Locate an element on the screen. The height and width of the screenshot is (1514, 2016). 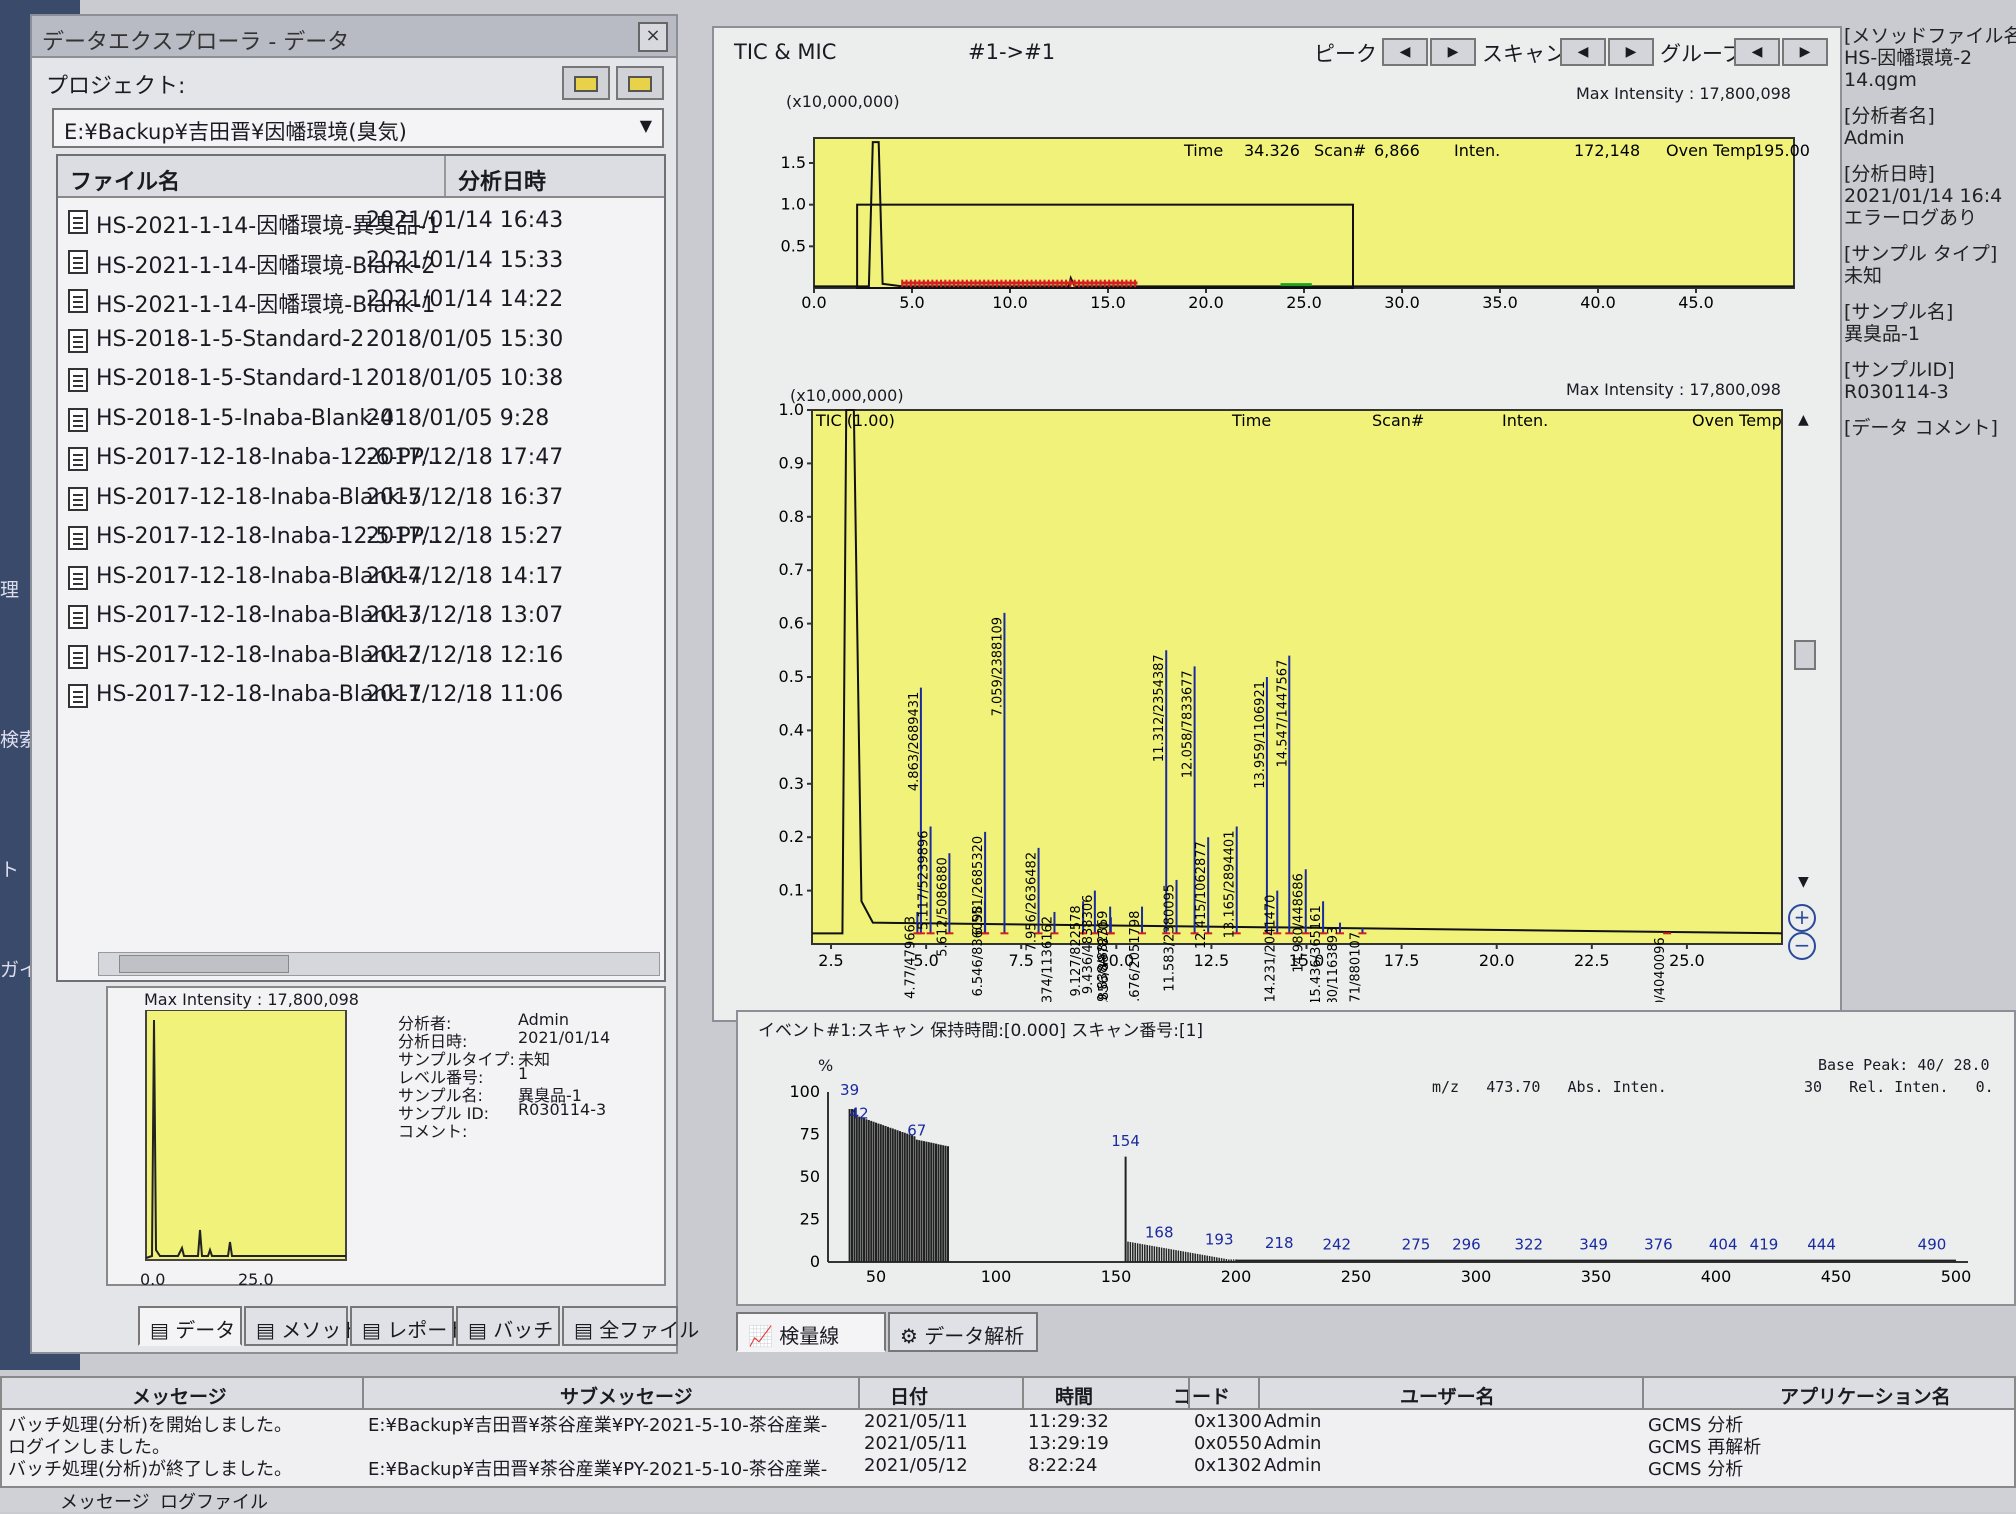
explorer-tabs: ▤ データ ▤ メソッド ▤ レポート ▤ バッチ ▤ 全ファイル is located at coordinates (418, 1326).